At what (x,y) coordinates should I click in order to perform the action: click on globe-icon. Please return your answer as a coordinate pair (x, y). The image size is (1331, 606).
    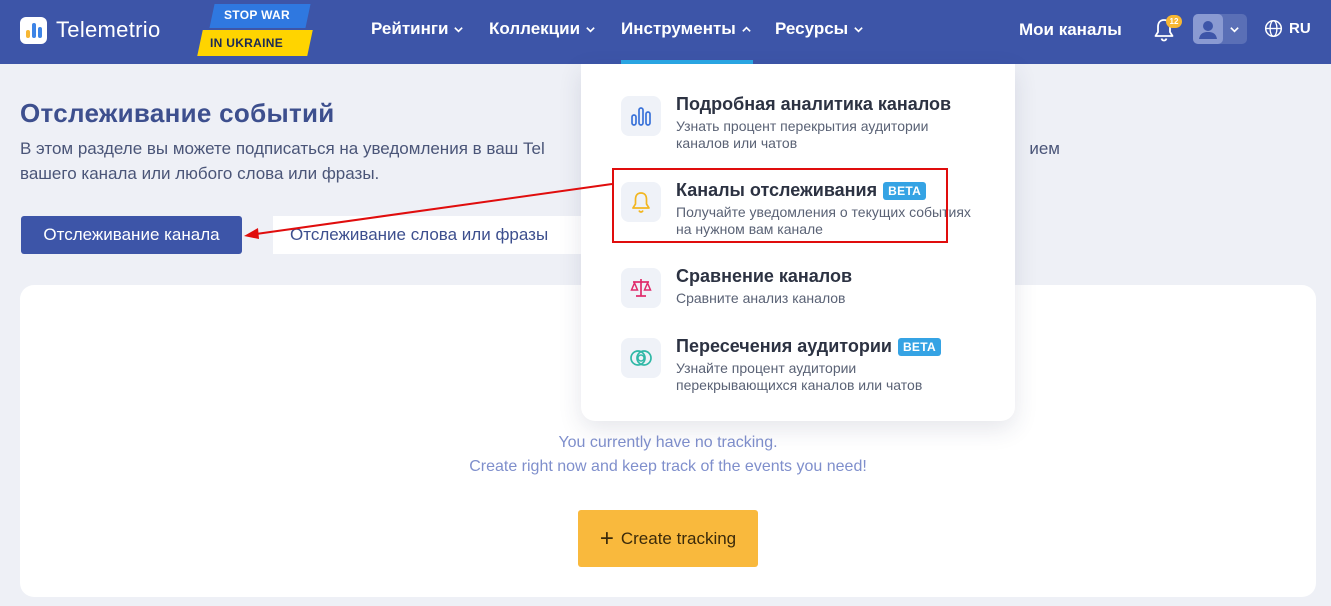
    Looking at the image, I should click on (1273, 28).